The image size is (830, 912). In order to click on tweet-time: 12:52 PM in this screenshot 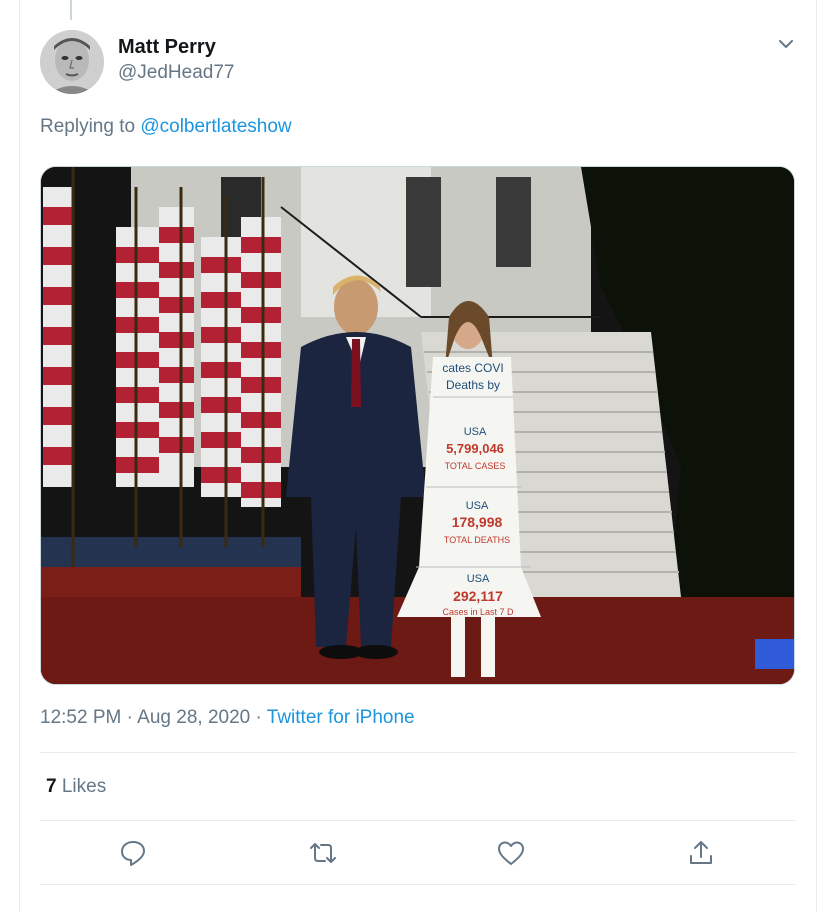, I will do `click(80, 717)`.